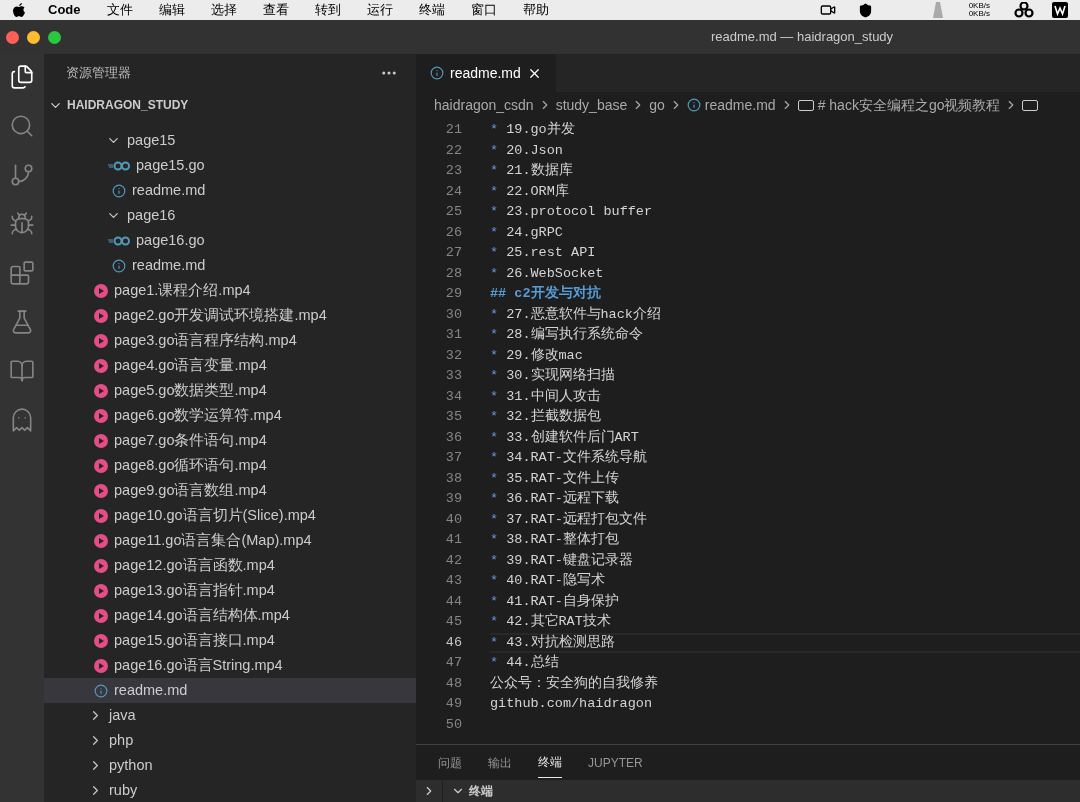 This screenshot has width=1080, height=802. Describe the element at coordinates (230, 140) in the screenshot. I see `tree-folder: page15` at that location.